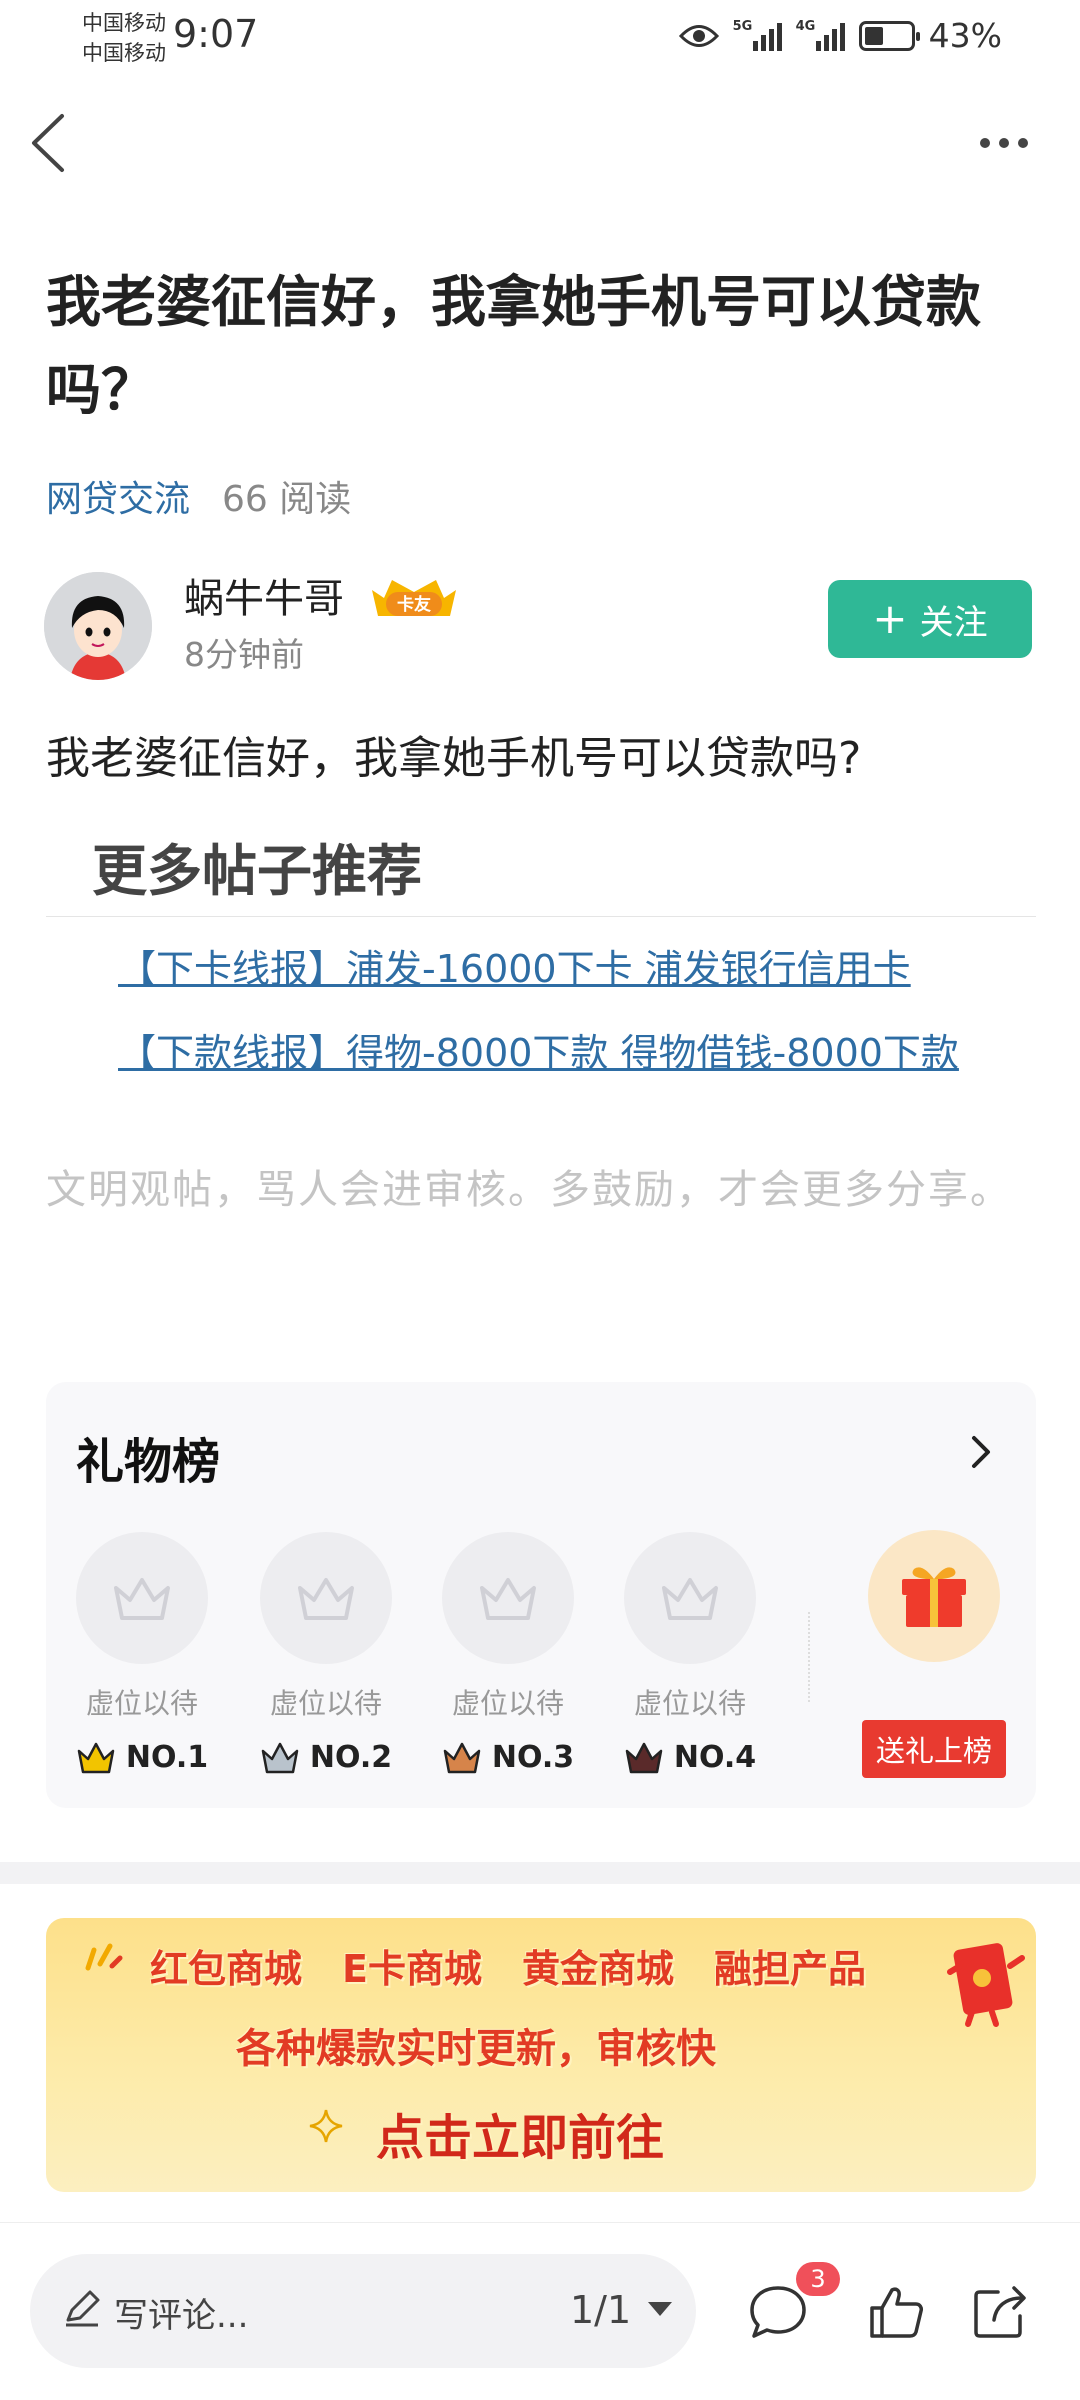 The width and height of the screenshot is (1080, 2400). Describe the element at coordinates (1010, 143) in the screenshot. I see `more-options-button` at that location.